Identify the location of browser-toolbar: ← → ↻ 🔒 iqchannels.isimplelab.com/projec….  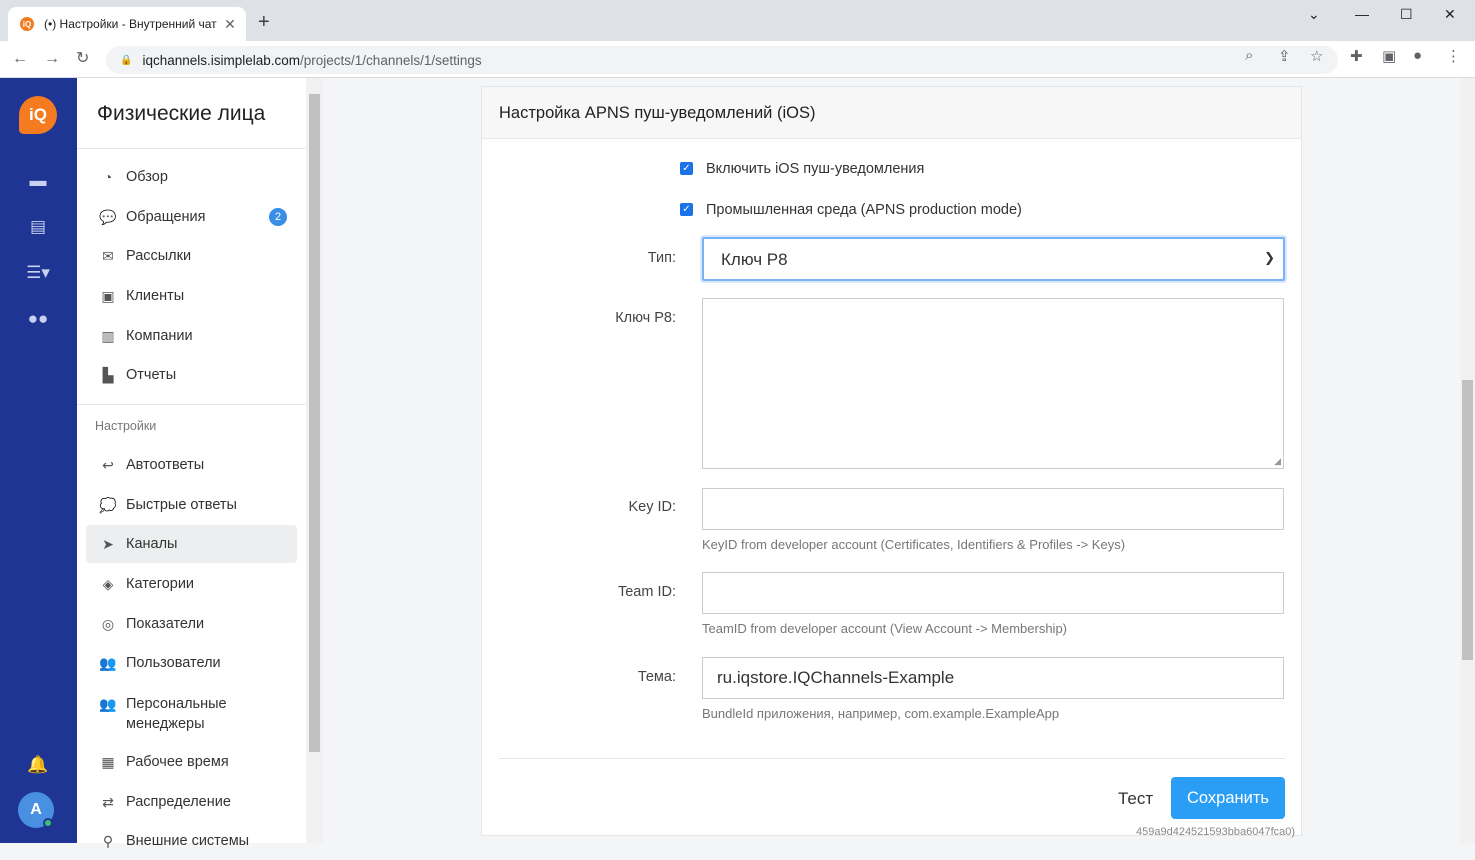
(737, 59).